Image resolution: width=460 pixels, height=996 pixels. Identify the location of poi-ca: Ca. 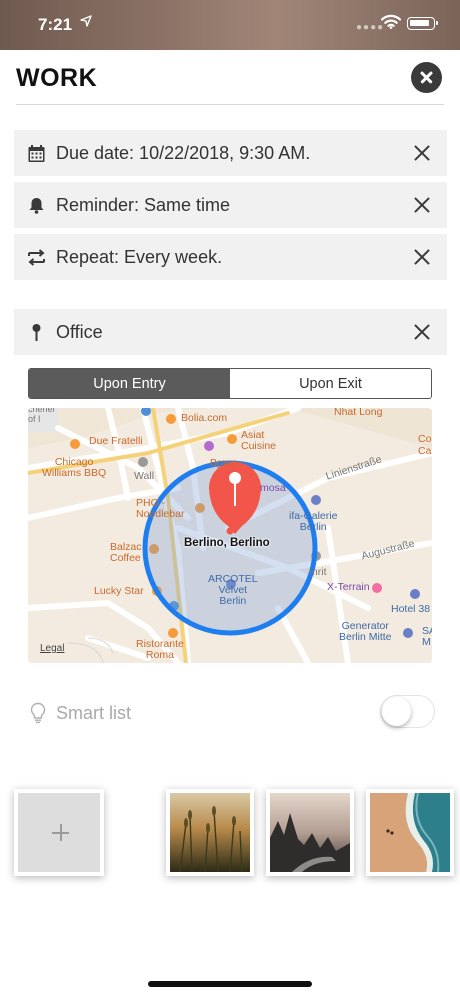
(425, 451).